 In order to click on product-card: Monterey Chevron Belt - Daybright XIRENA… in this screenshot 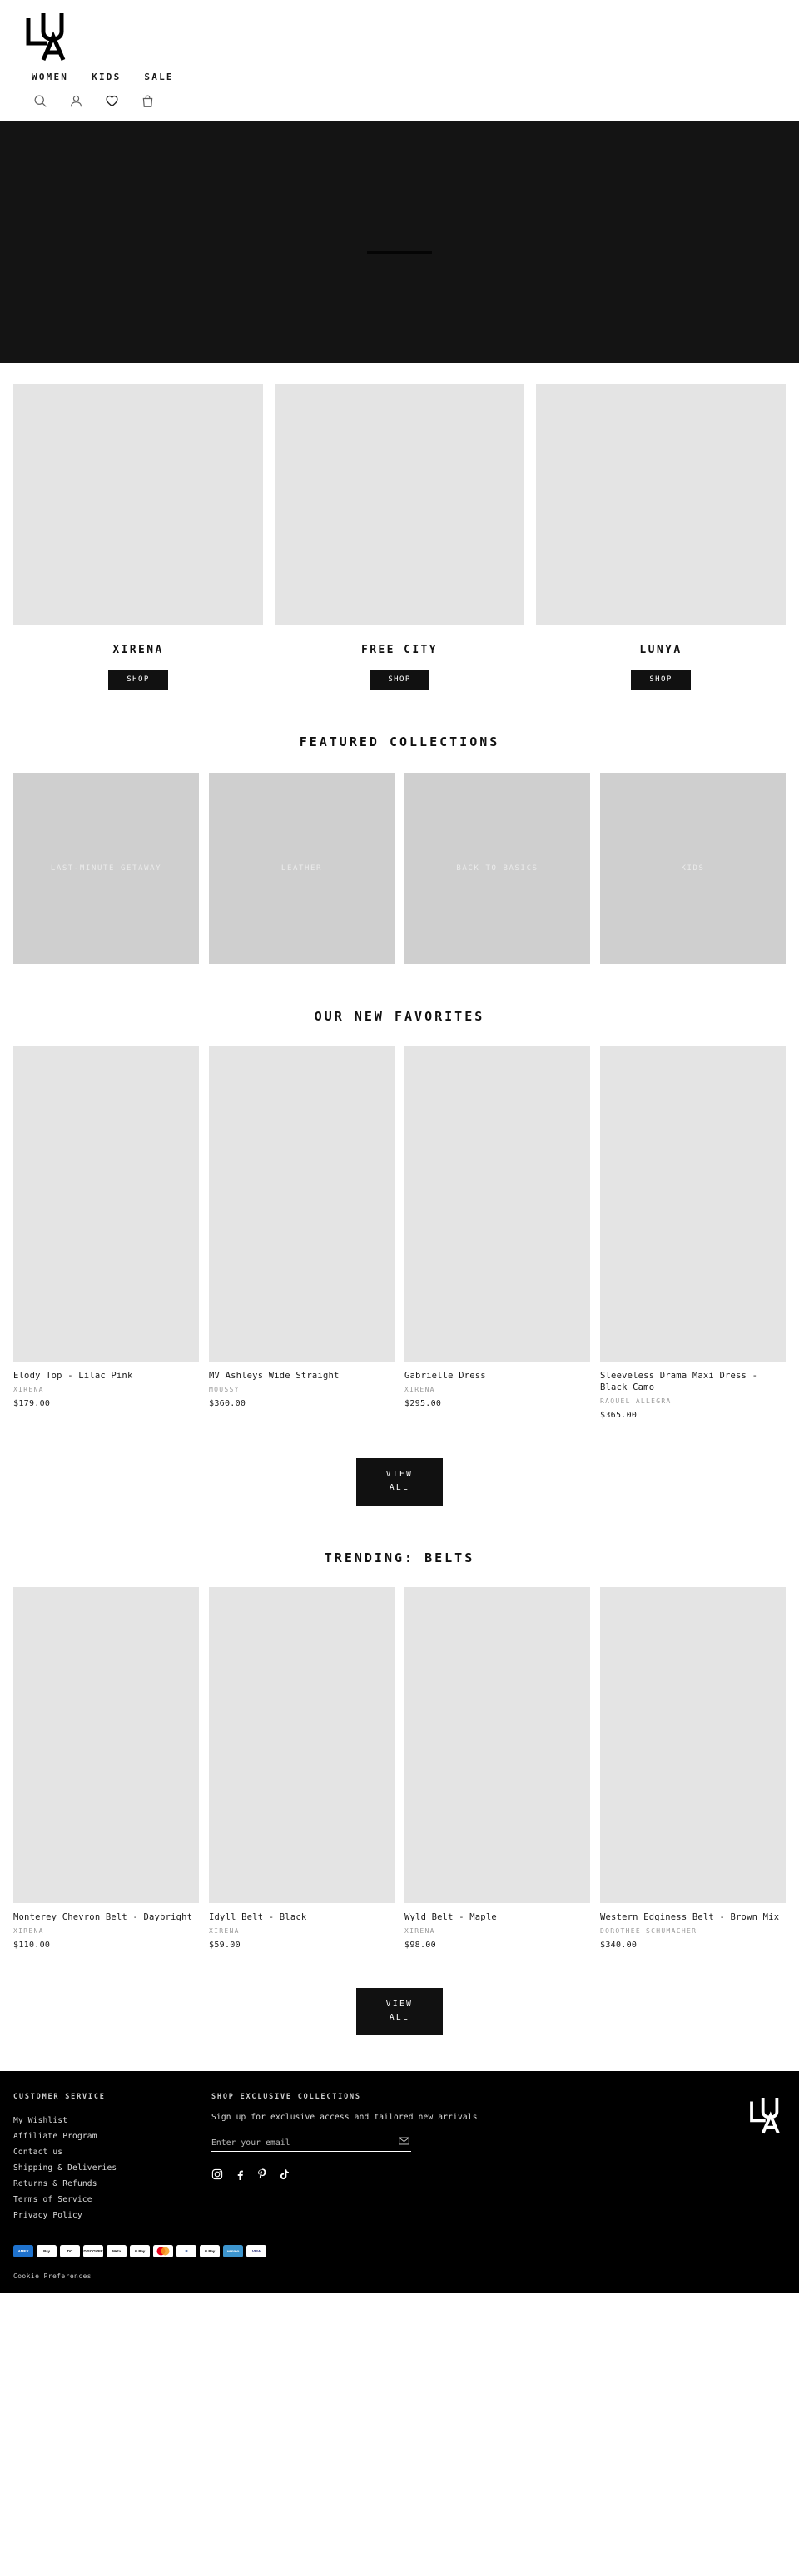, I will do `click(106, 1768)`.